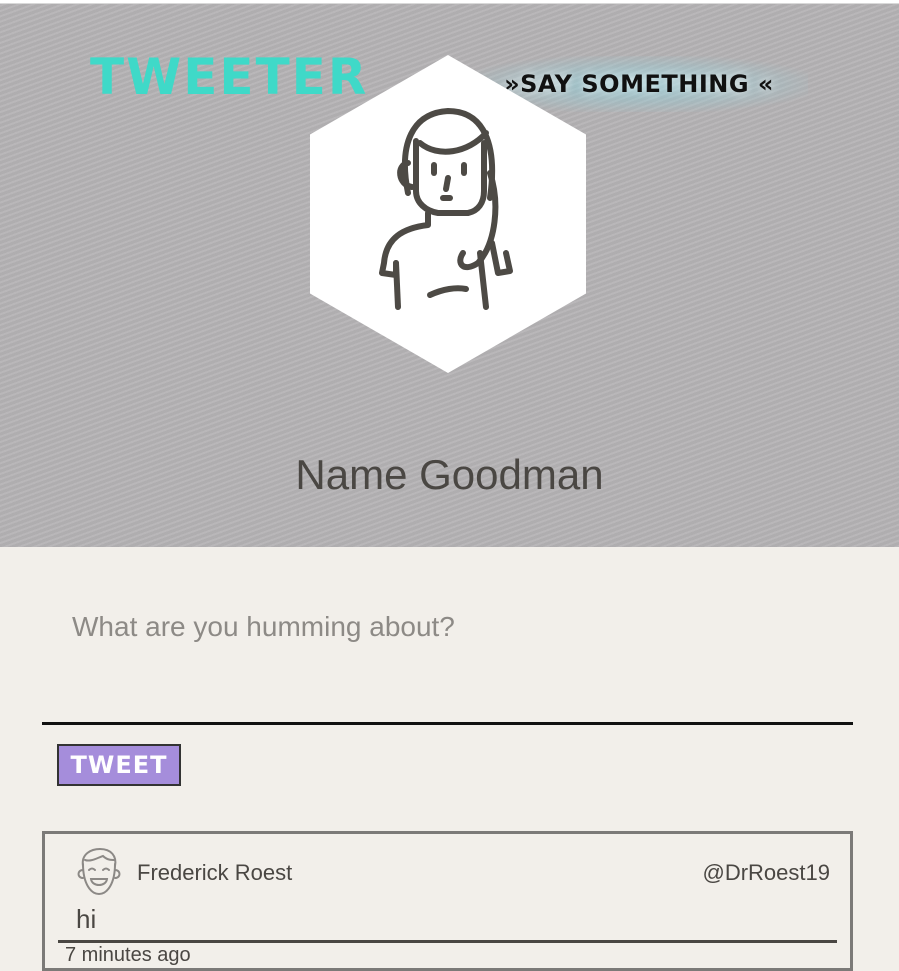  What do you see at coordinates (447, 660) in the screenshot?
I see `compose-input` at bounding box center [447, 660].